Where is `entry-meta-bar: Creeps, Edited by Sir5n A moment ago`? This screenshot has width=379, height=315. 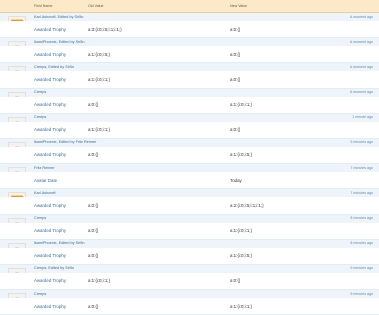
entry-meta-bar: Creeps, Edited by Sir5n A moment ago is located at coordinates (189, 67).